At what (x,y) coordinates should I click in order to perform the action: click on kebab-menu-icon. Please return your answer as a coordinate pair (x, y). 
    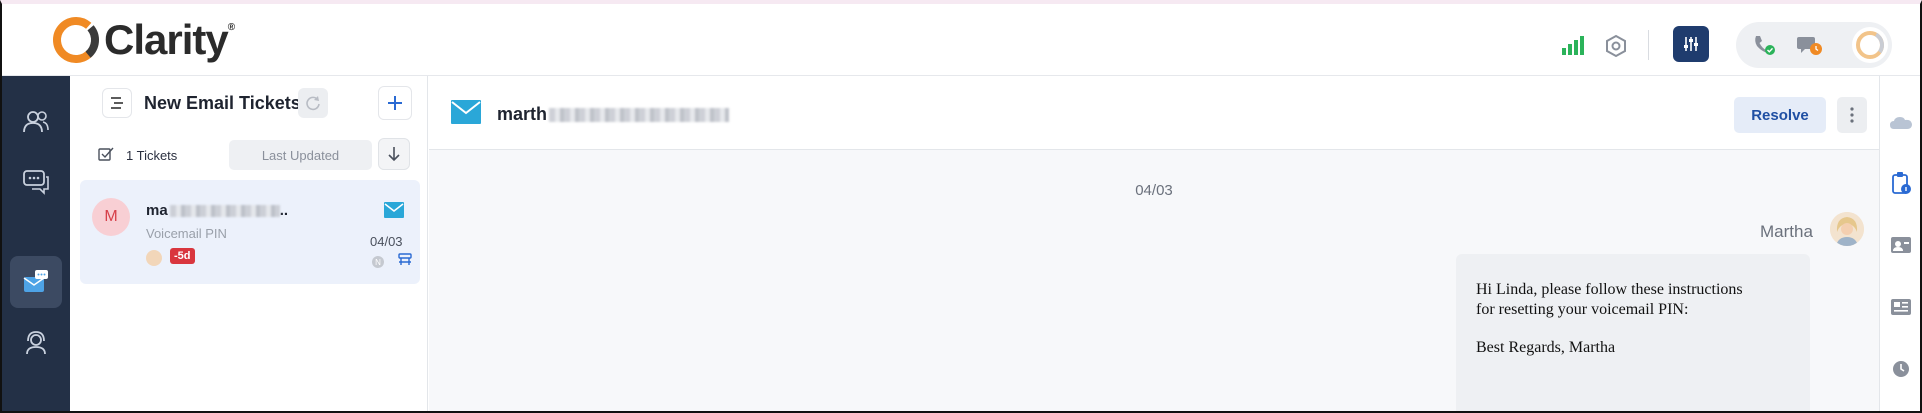
    Looking at the image, I should click on (1852, 115).